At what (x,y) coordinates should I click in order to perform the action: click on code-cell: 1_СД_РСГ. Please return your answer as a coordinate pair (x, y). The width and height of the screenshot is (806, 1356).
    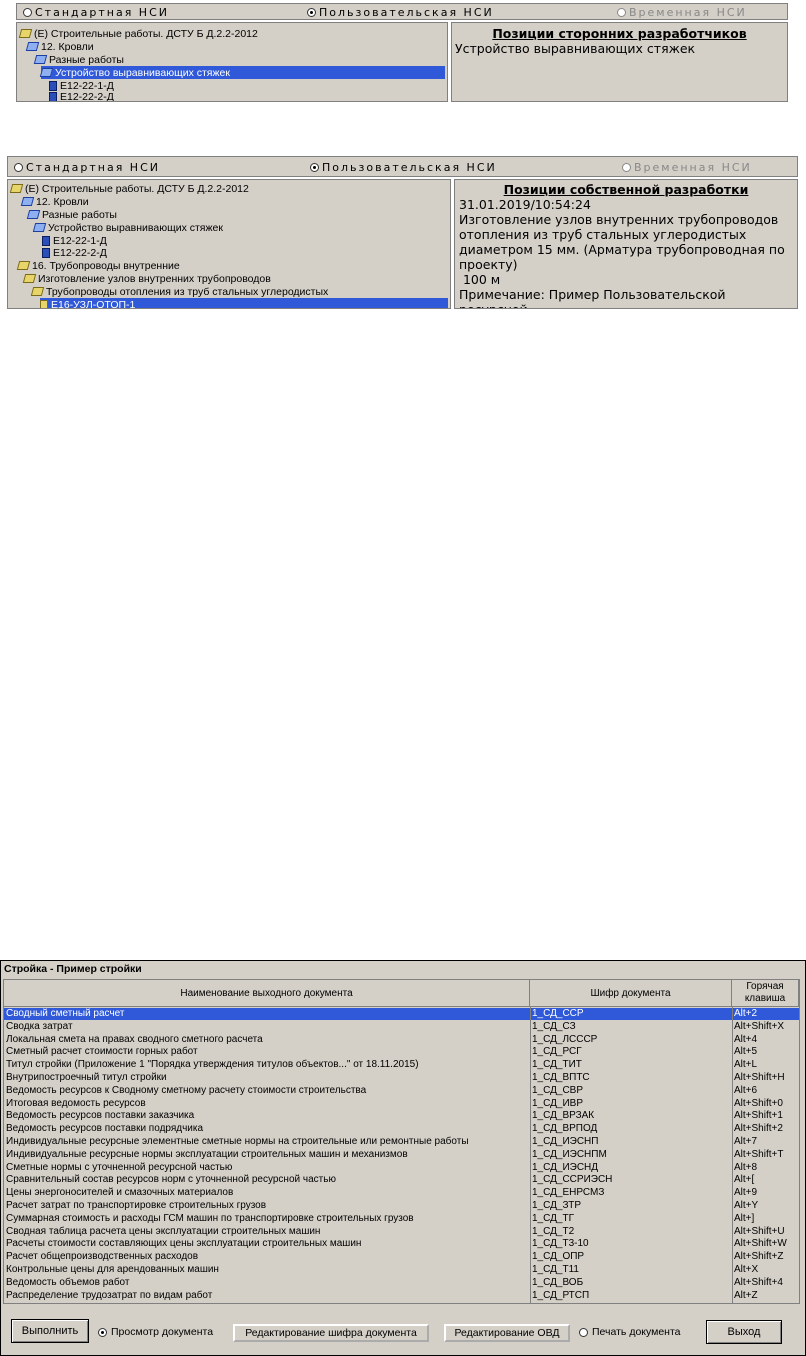
    Looking at the image, I should click on (557, 1052).